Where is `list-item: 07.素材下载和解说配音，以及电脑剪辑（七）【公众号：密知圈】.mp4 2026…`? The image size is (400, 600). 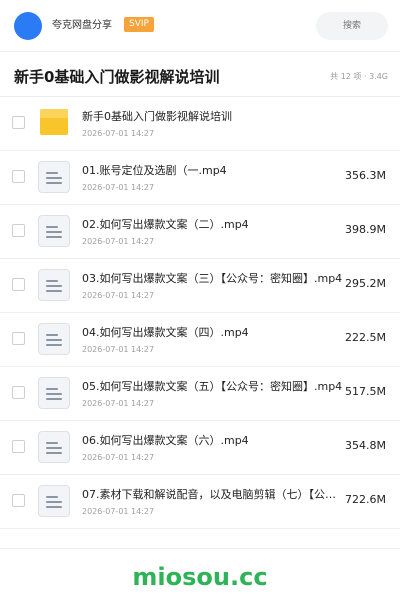 list-item: 07.素材下载和解说配音，以及电脑剪辑（七）【公众号：密知圈】.mp4 2026… is located at coordinates (200, 502).